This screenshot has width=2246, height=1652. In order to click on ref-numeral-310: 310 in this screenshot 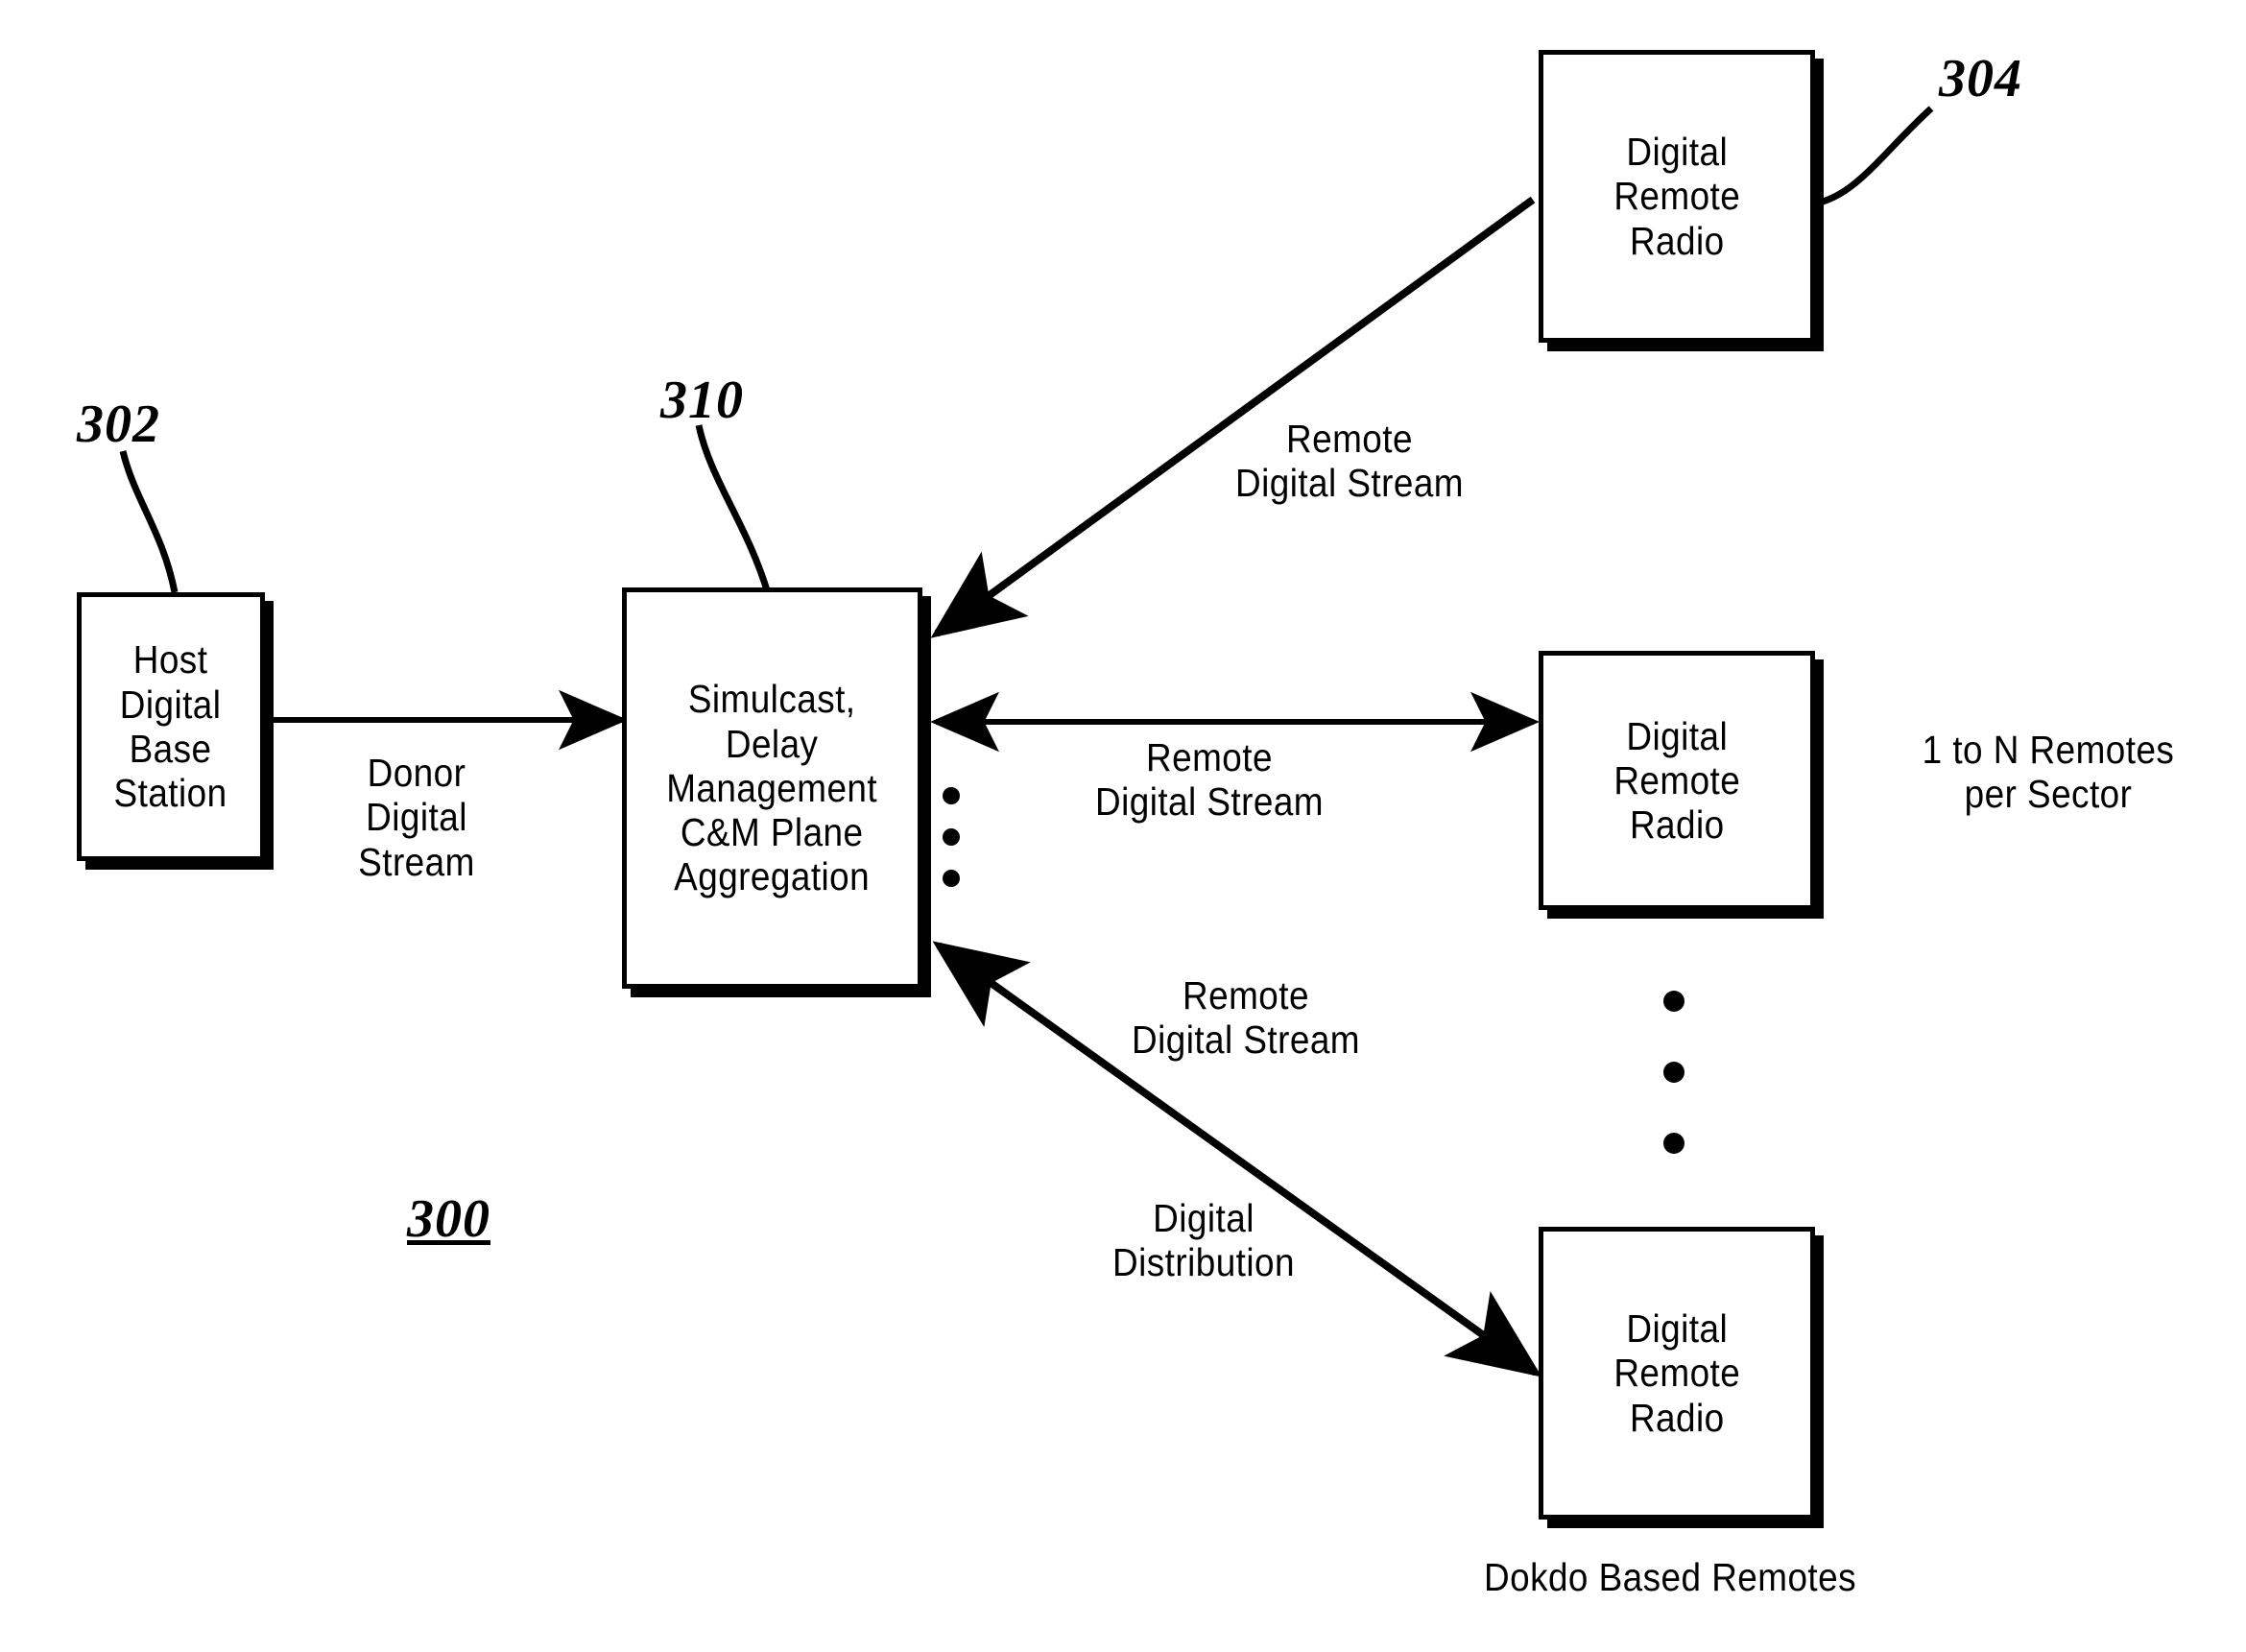, I will do `click(702, 400)`.